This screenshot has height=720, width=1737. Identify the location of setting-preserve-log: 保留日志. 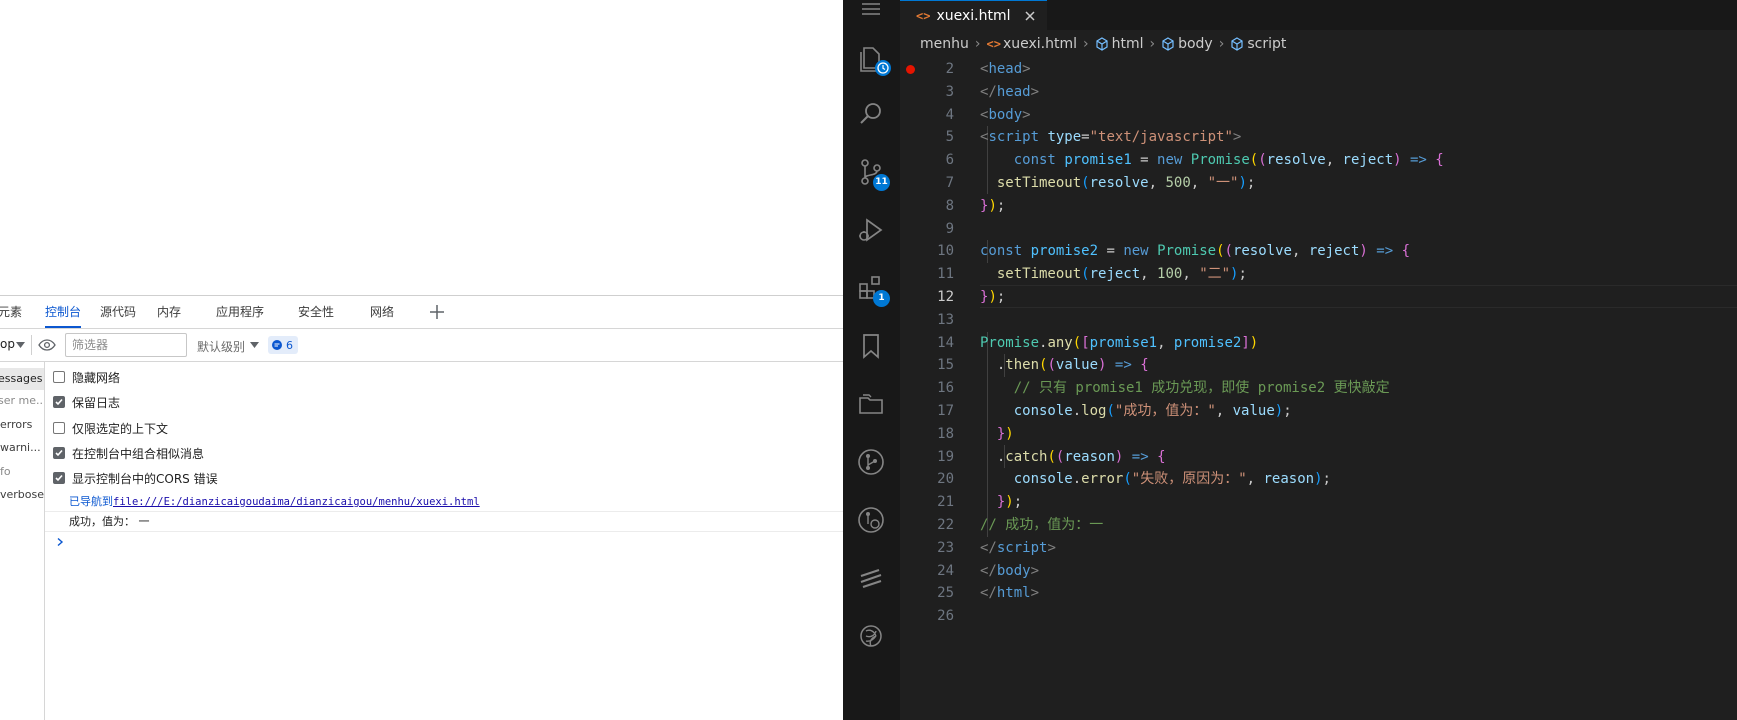
(86, 402).